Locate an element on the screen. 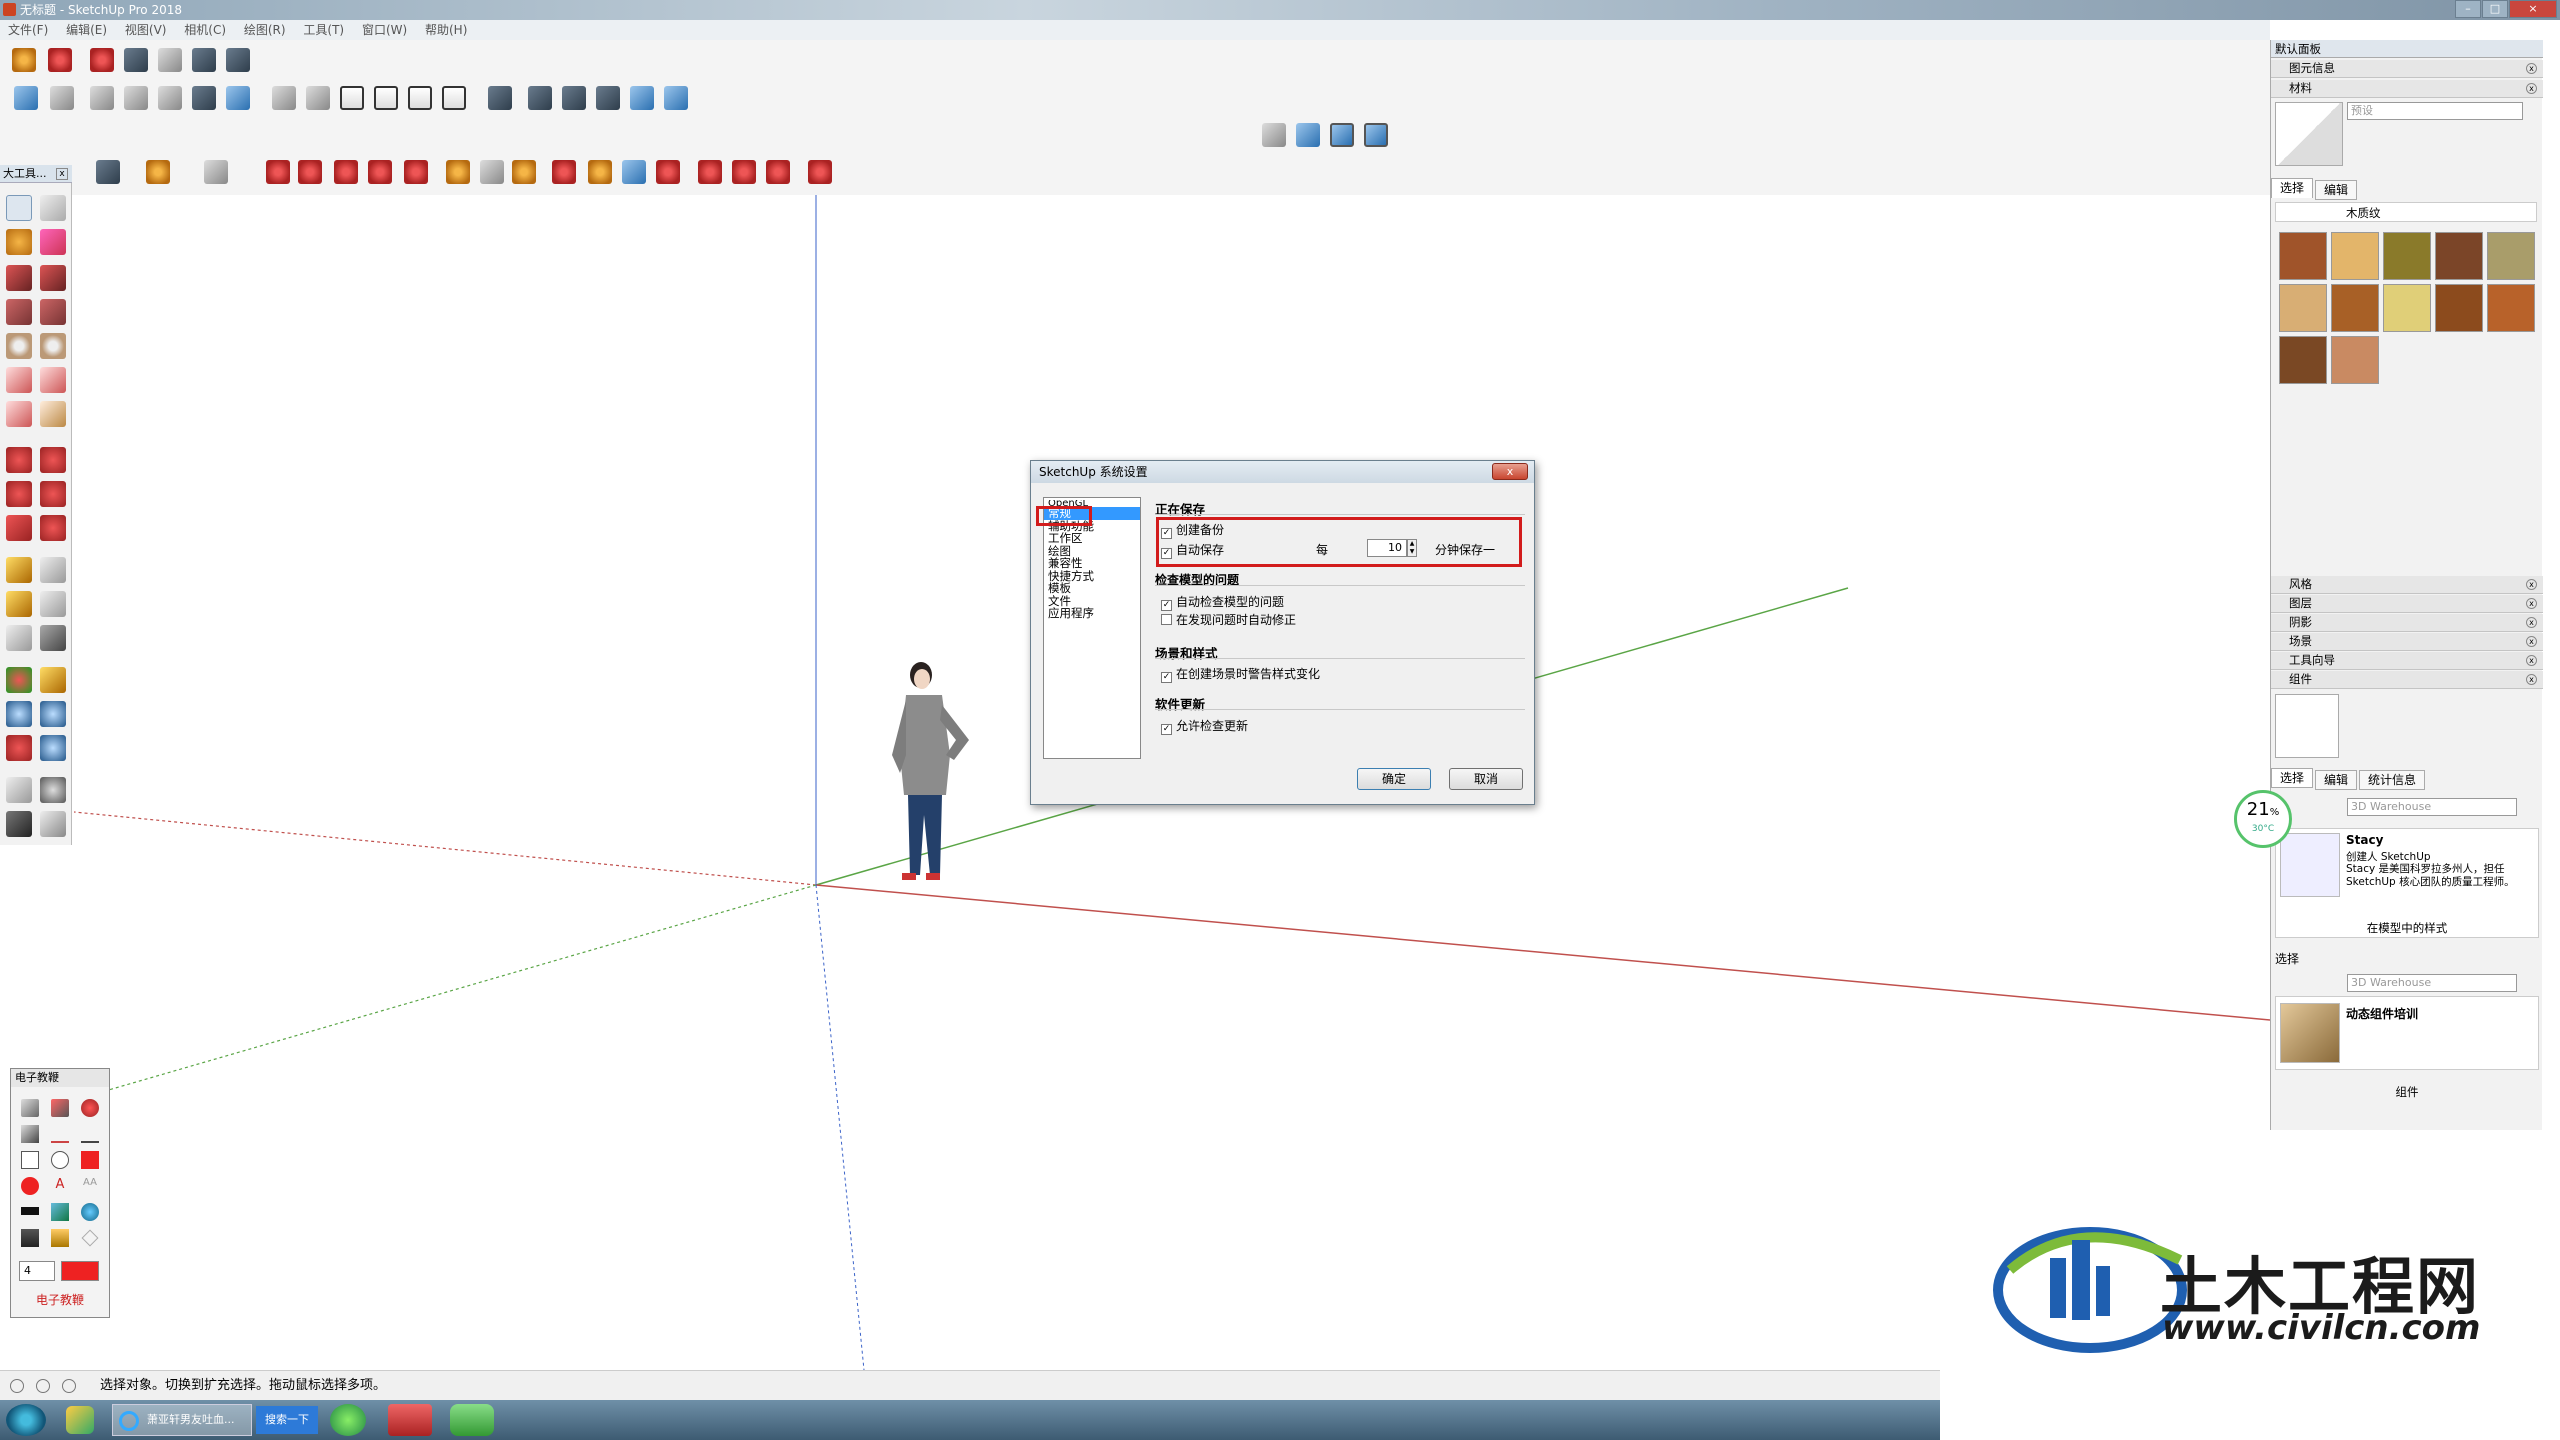 Image resolution: width=2560 pixels, height=1440 pixels. hidden-line-icon is located at coordinates (136, 98).